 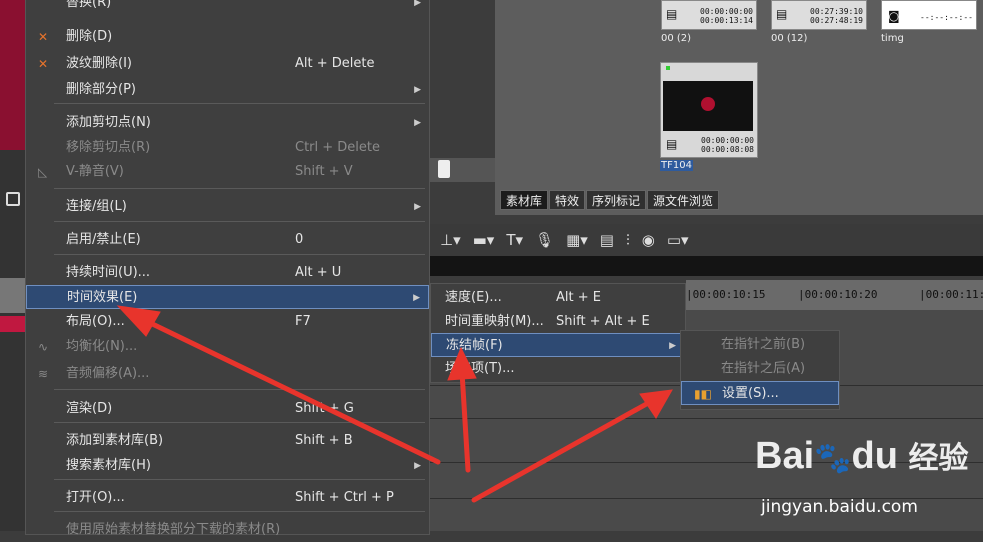 What do you see at coordinates (833, 458) in the screenshot?
I see `paw-icon: 🐾` at bounding box center [833, 458].